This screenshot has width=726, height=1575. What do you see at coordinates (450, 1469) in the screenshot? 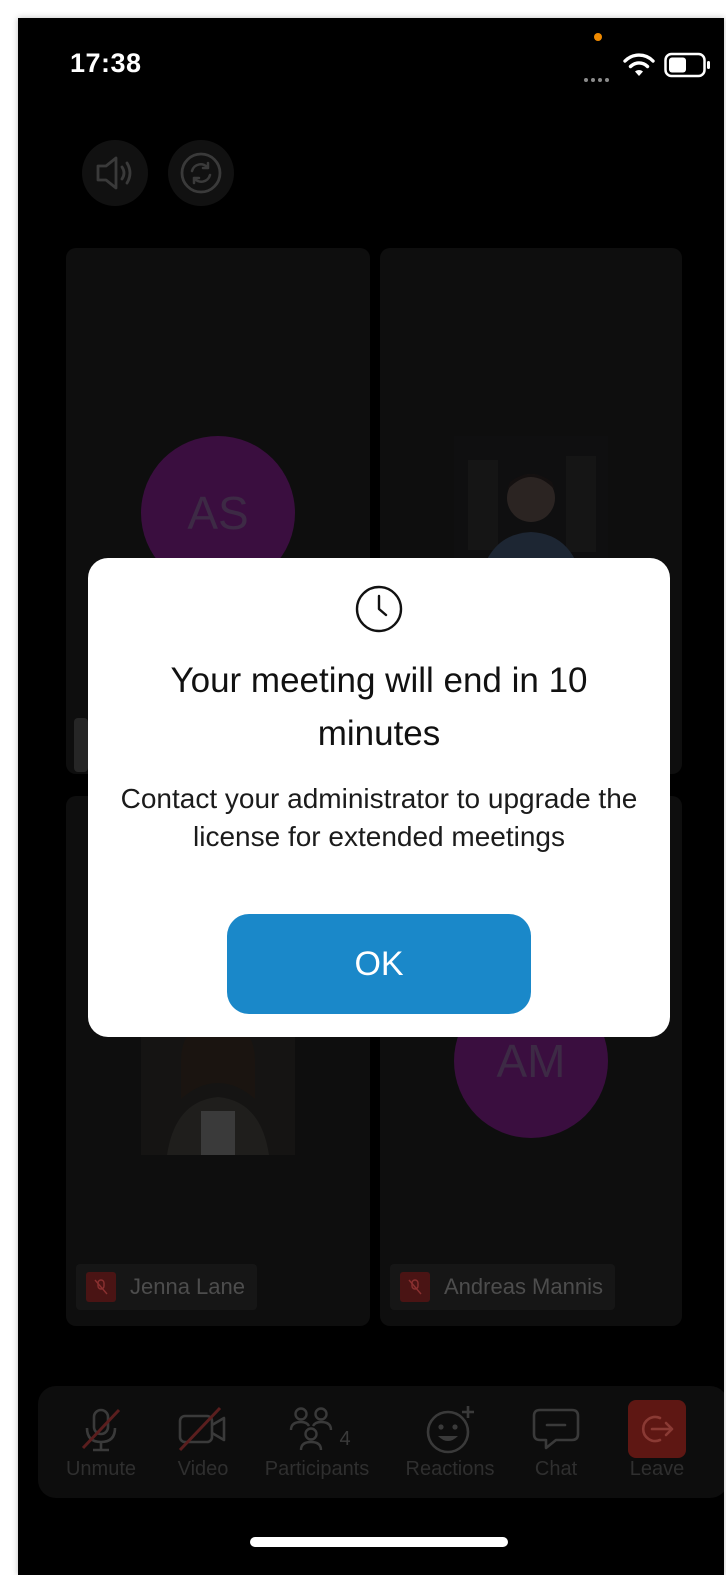
I see `reactions-label: Reactions` at bounding box center [450, 1469].